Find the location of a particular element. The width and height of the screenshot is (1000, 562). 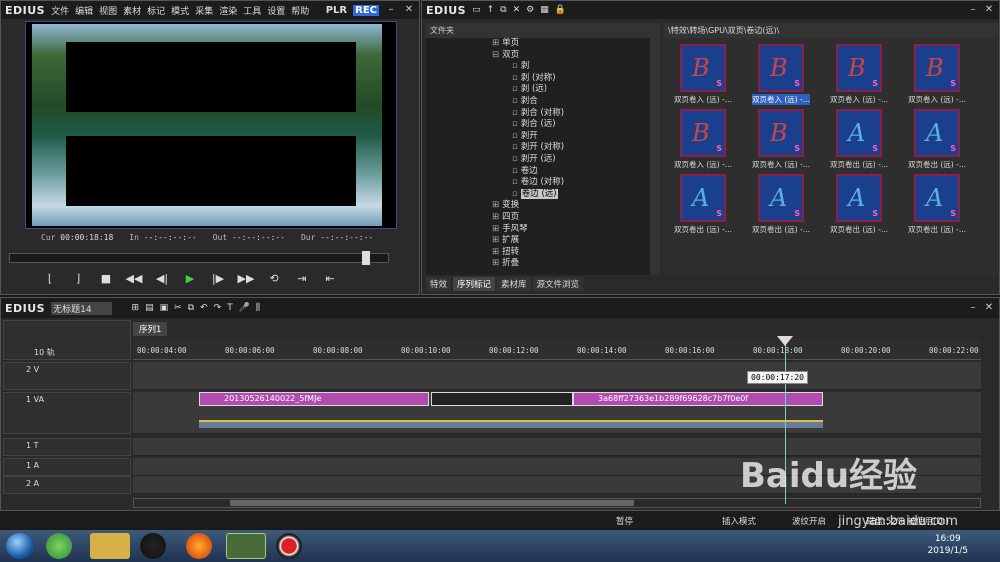

status-ripple: 波纹开启 is located at coordinates (809, 521).